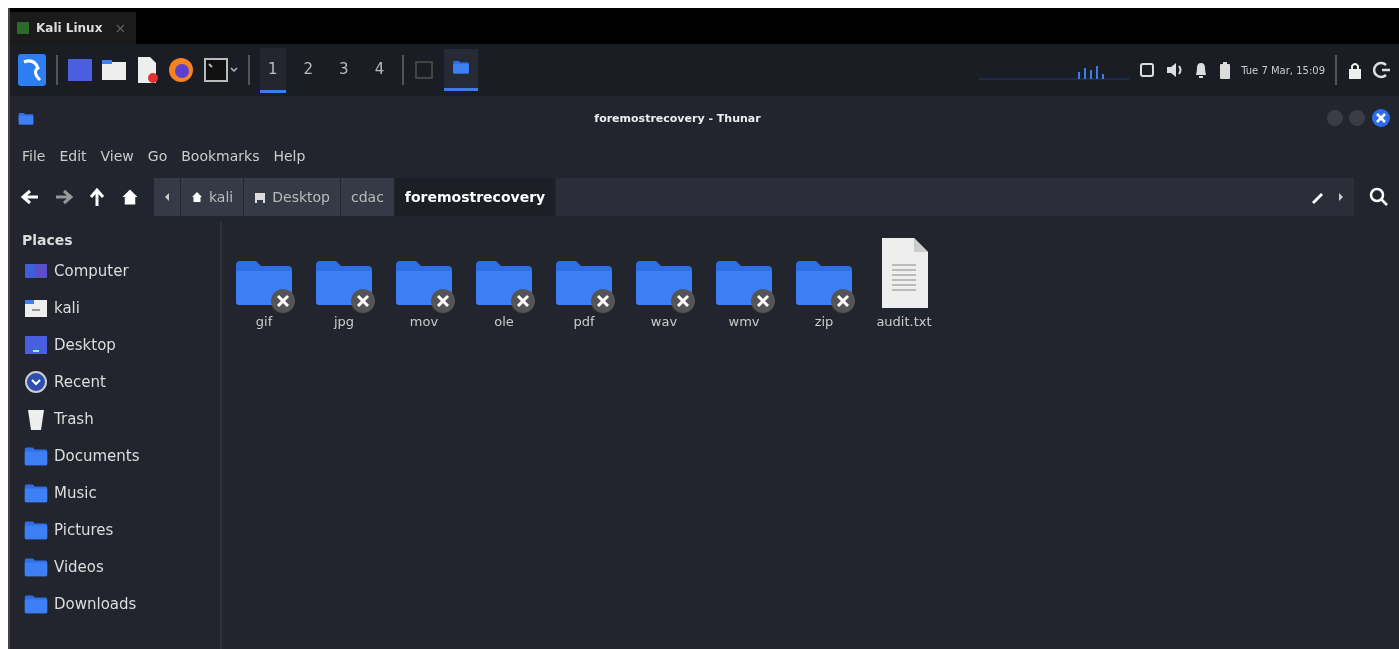 This screenshot has width=1399, height=649. Describe the element at coordinates (115, 492) in the screenshot. I see `sidebar-item: Music` at that location.